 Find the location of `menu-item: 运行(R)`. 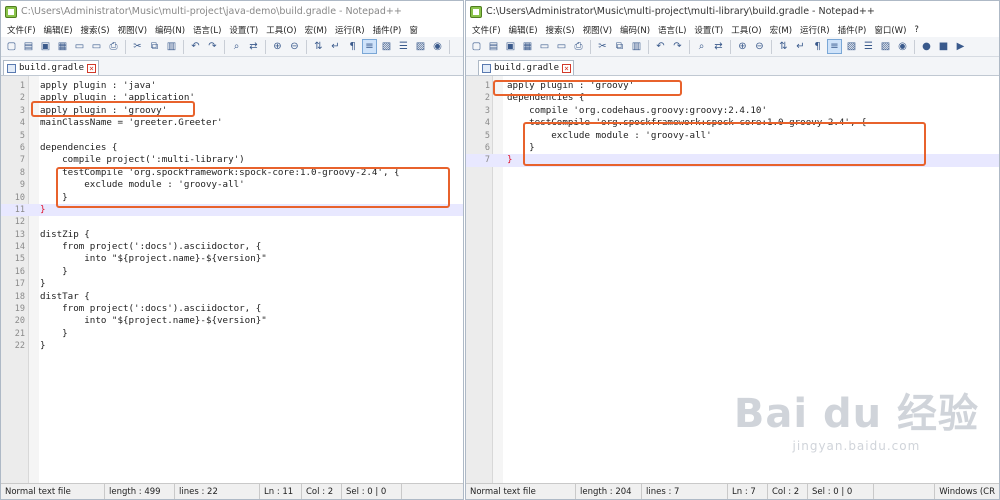

menu-item: 运行(R) is located at coordinates (815, 30).